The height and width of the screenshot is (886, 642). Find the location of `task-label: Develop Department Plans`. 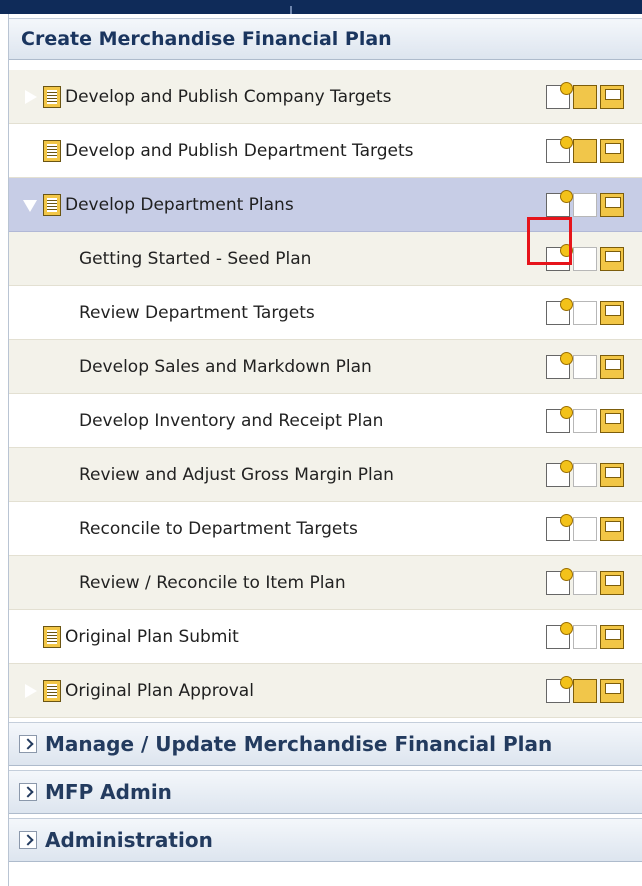

task-label: Develop Department Plans is located at coordinates (179, 205).